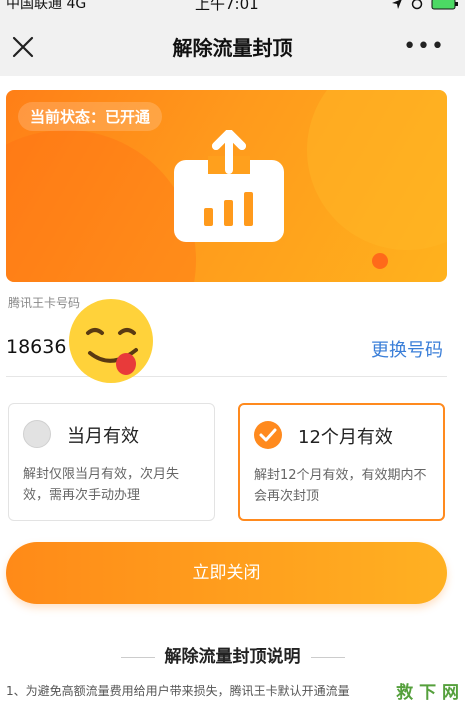  Describe the element at coordinates (37, 434) in the screenshot. I see `radio-unchecked-icon` at that location.